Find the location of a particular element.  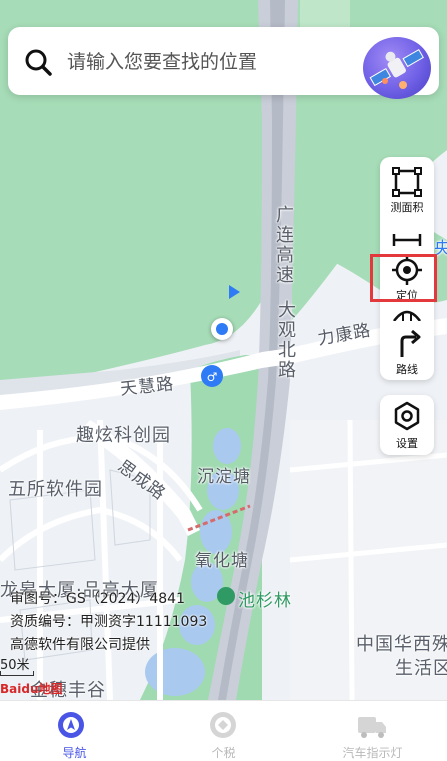

measure-area-button: 测面积 is located at coordinates (407, 186).